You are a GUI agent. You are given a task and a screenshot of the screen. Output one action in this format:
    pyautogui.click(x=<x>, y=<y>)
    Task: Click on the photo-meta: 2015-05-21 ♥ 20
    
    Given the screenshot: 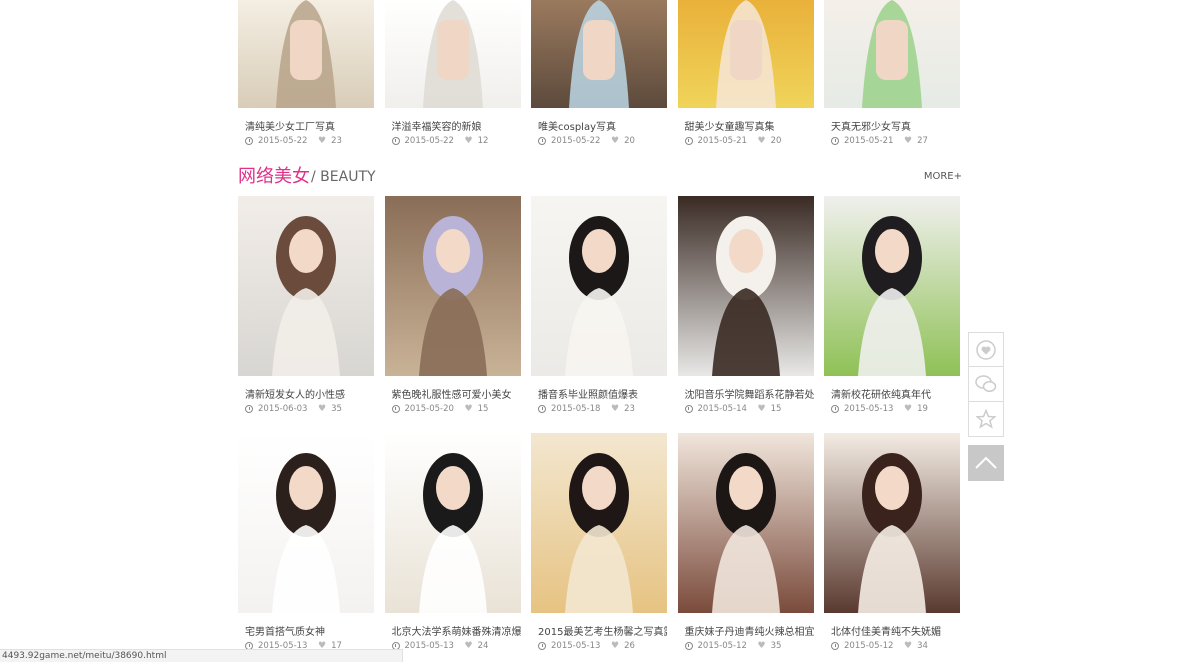 What is the action you would take?
    pyautogui.click(x=746, y=141)
    